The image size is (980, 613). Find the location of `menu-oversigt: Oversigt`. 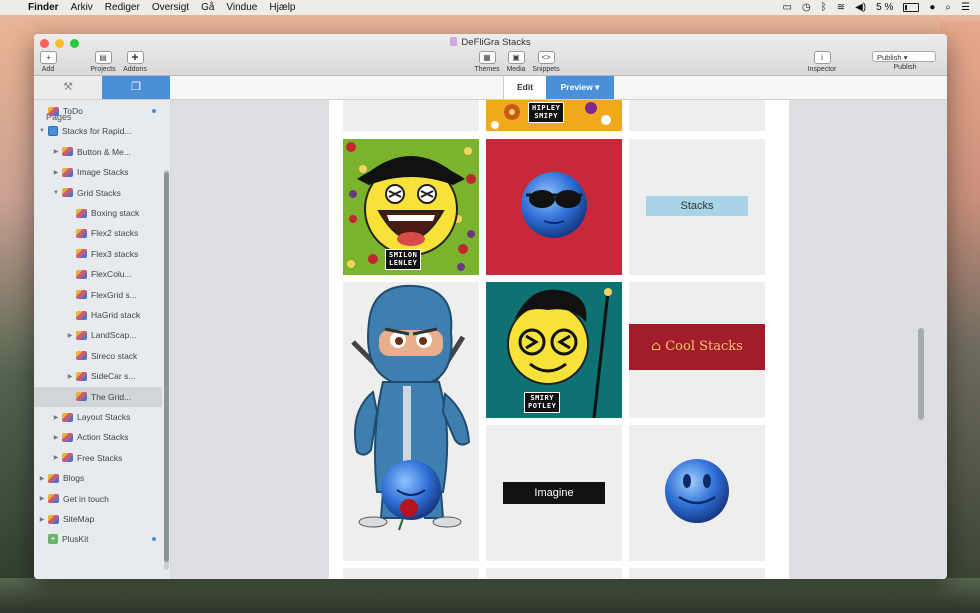

menu-oversigt: Oversigt is located at coordinates (170, 7).